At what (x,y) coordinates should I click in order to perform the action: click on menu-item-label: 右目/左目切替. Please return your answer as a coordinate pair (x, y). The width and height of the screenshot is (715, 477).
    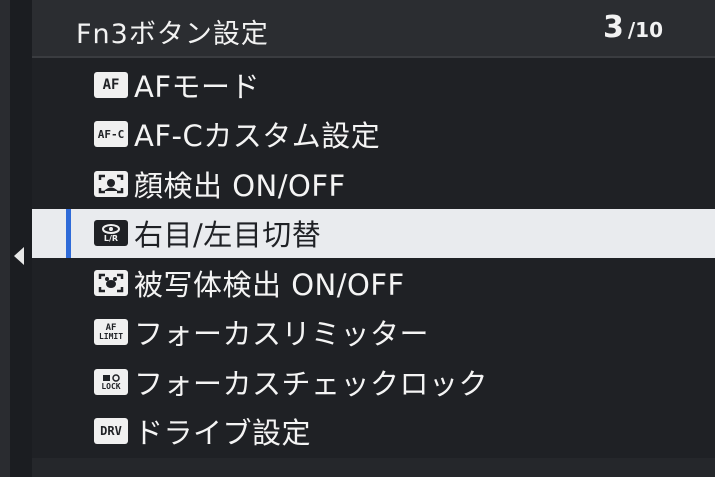
    Looking at the image, I should click on (228, 235).